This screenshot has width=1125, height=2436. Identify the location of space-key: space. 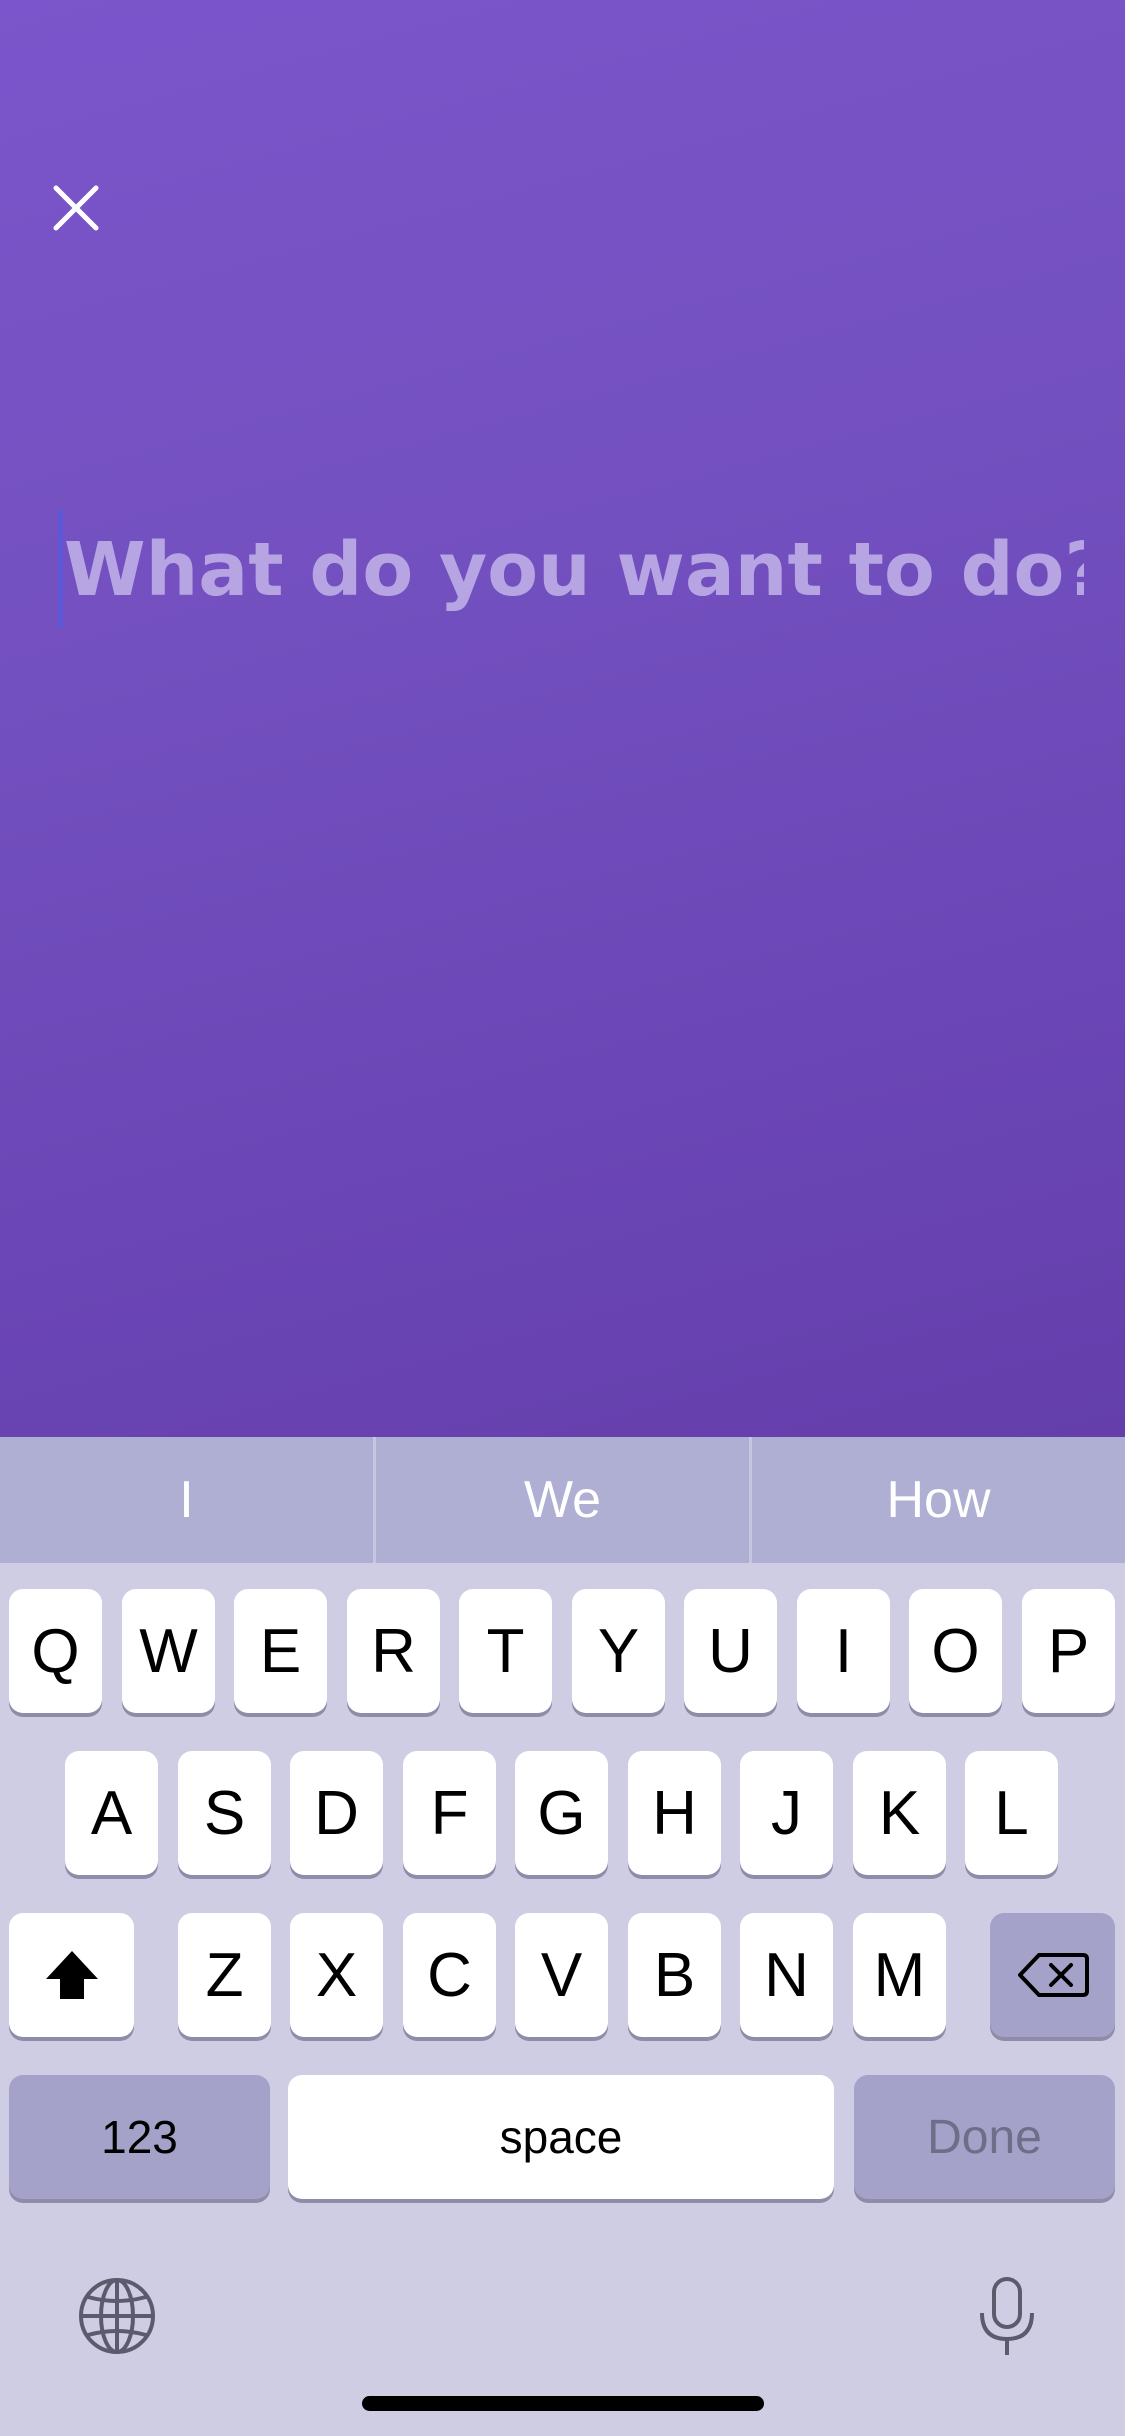
(561, 2137).